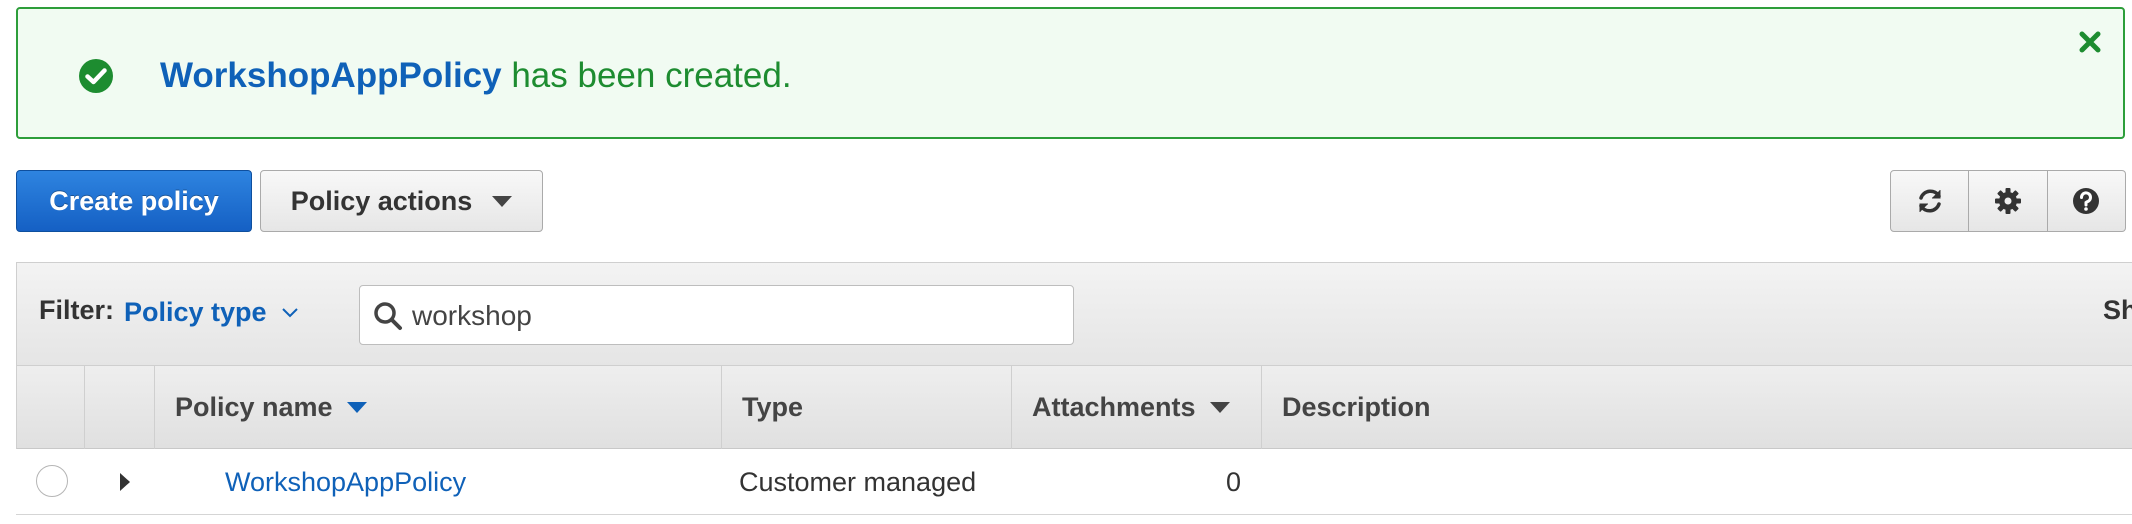  What do you see at coordinates (773, 407) in the screenshot?
I see `column-header-label: Type` at bounding box center [773, 407].